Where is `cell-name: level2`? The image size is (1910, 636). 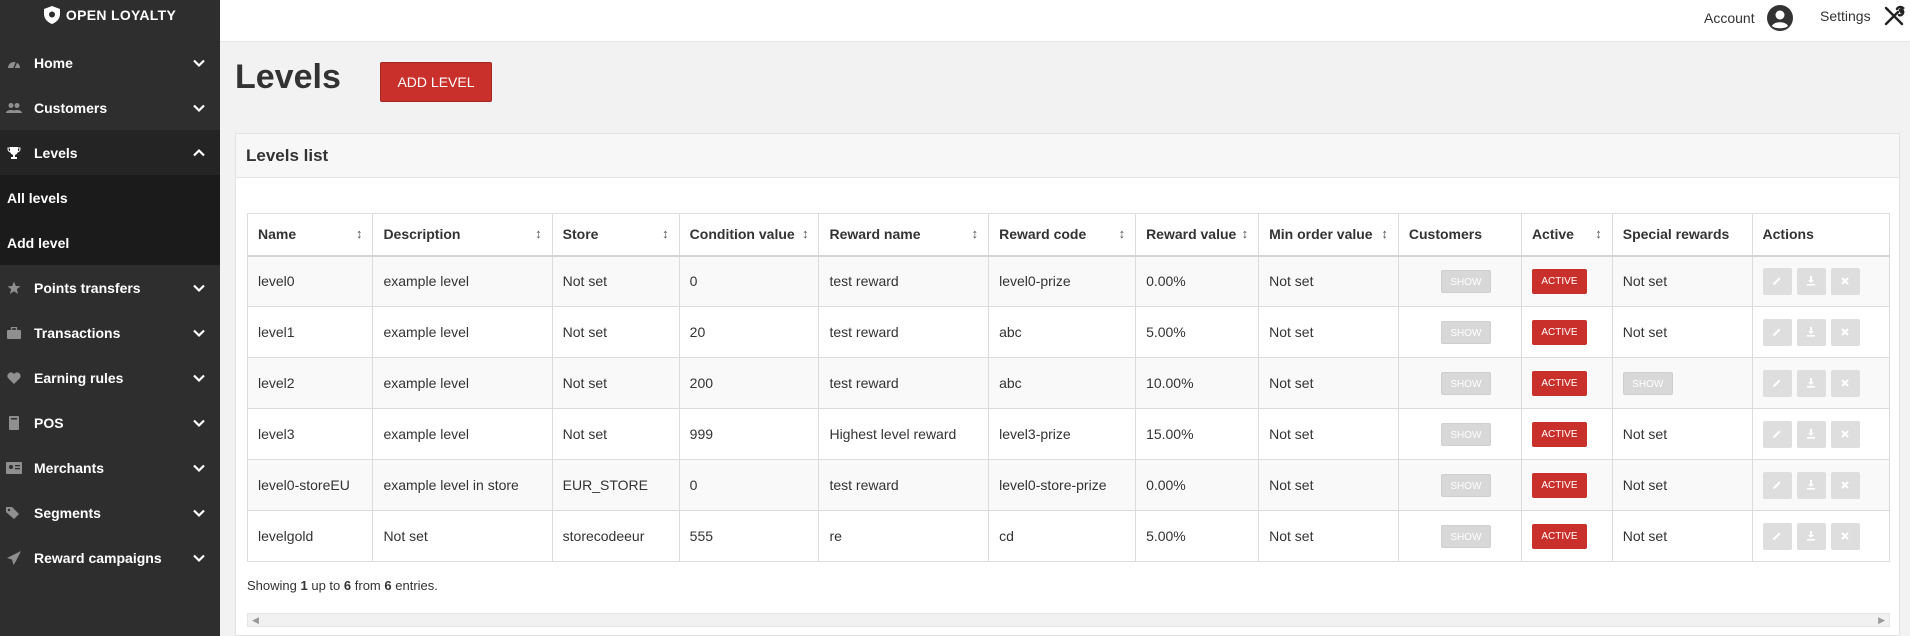
cell-name: level2 is located at coordinates (310, 383).